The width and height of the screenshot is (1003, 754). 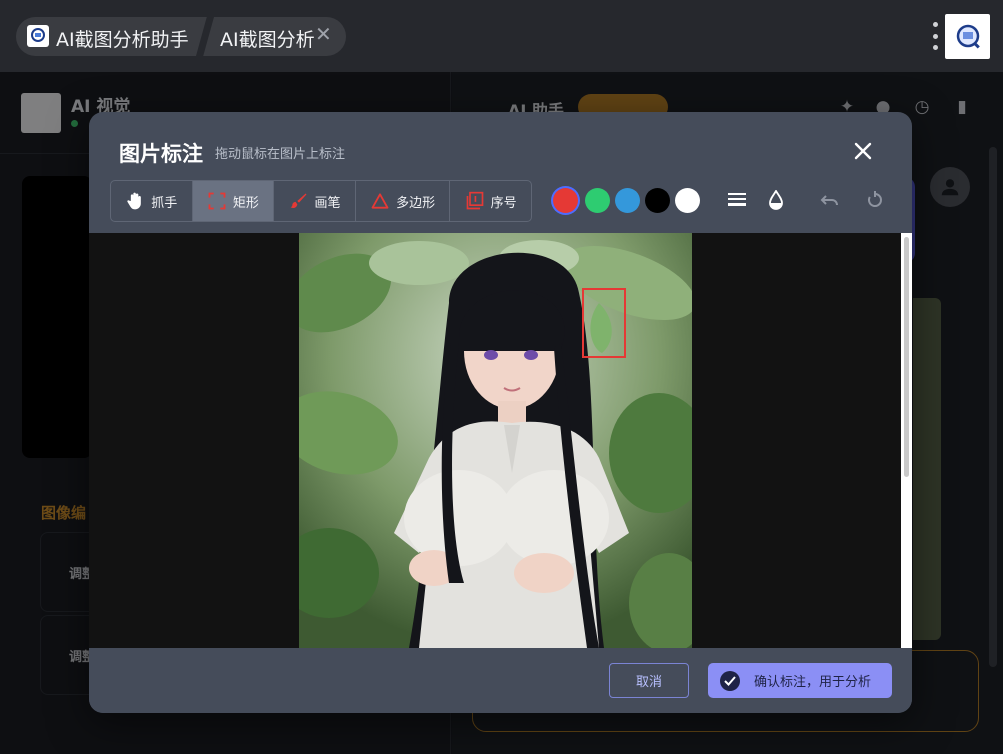 I want to click on tool-rectangle-label: 矩形, so click(x=245, y=203).